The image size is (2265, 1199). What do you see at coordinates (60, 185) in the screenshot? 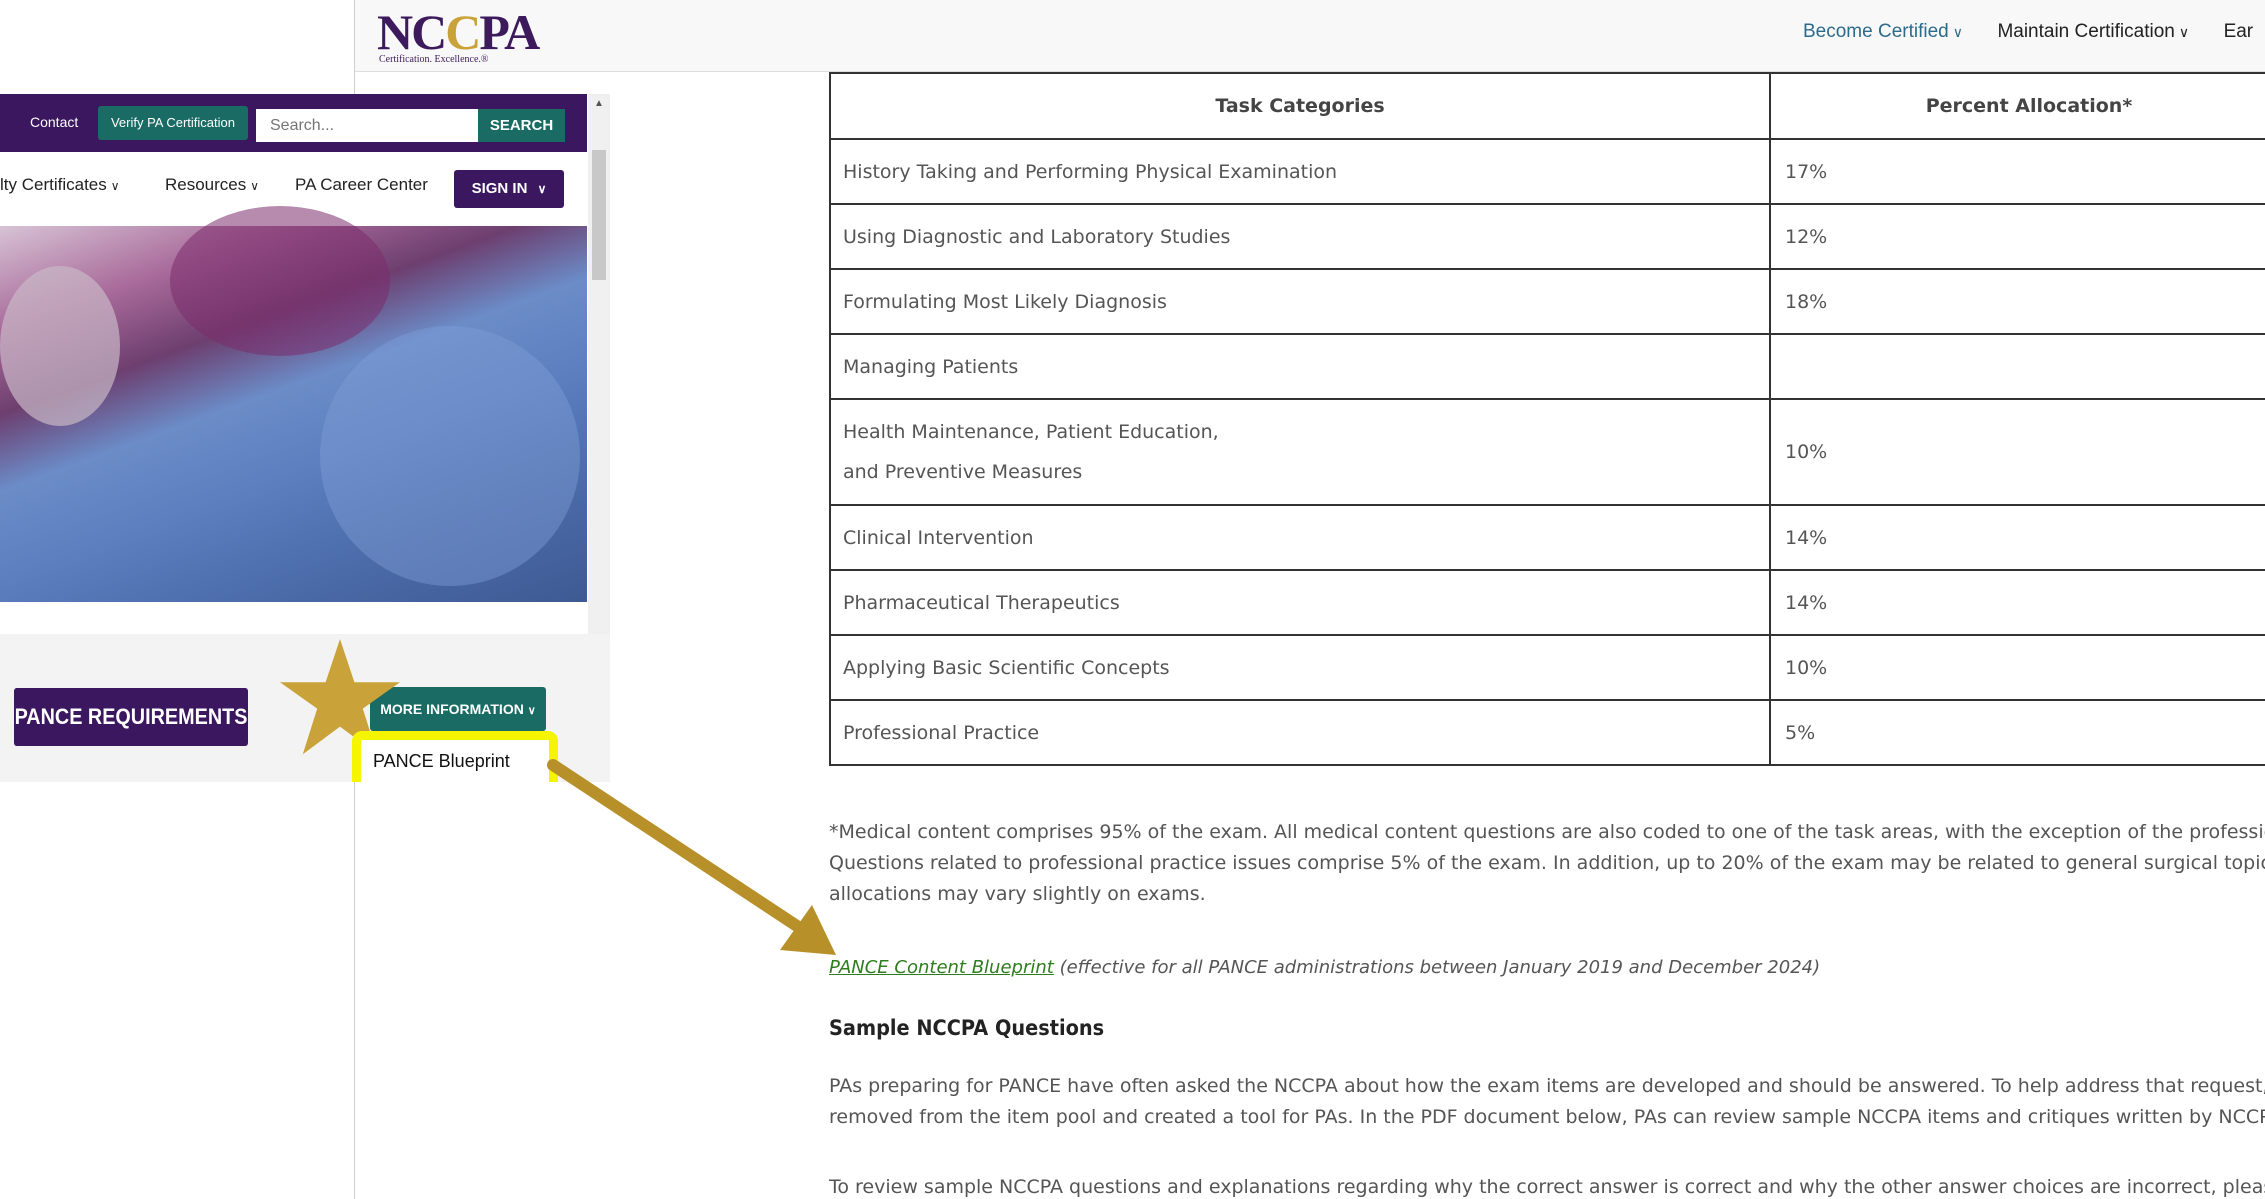
I see `nav-specialty-certificates: lty Certificates ∨` at bounding box center [60, 185].